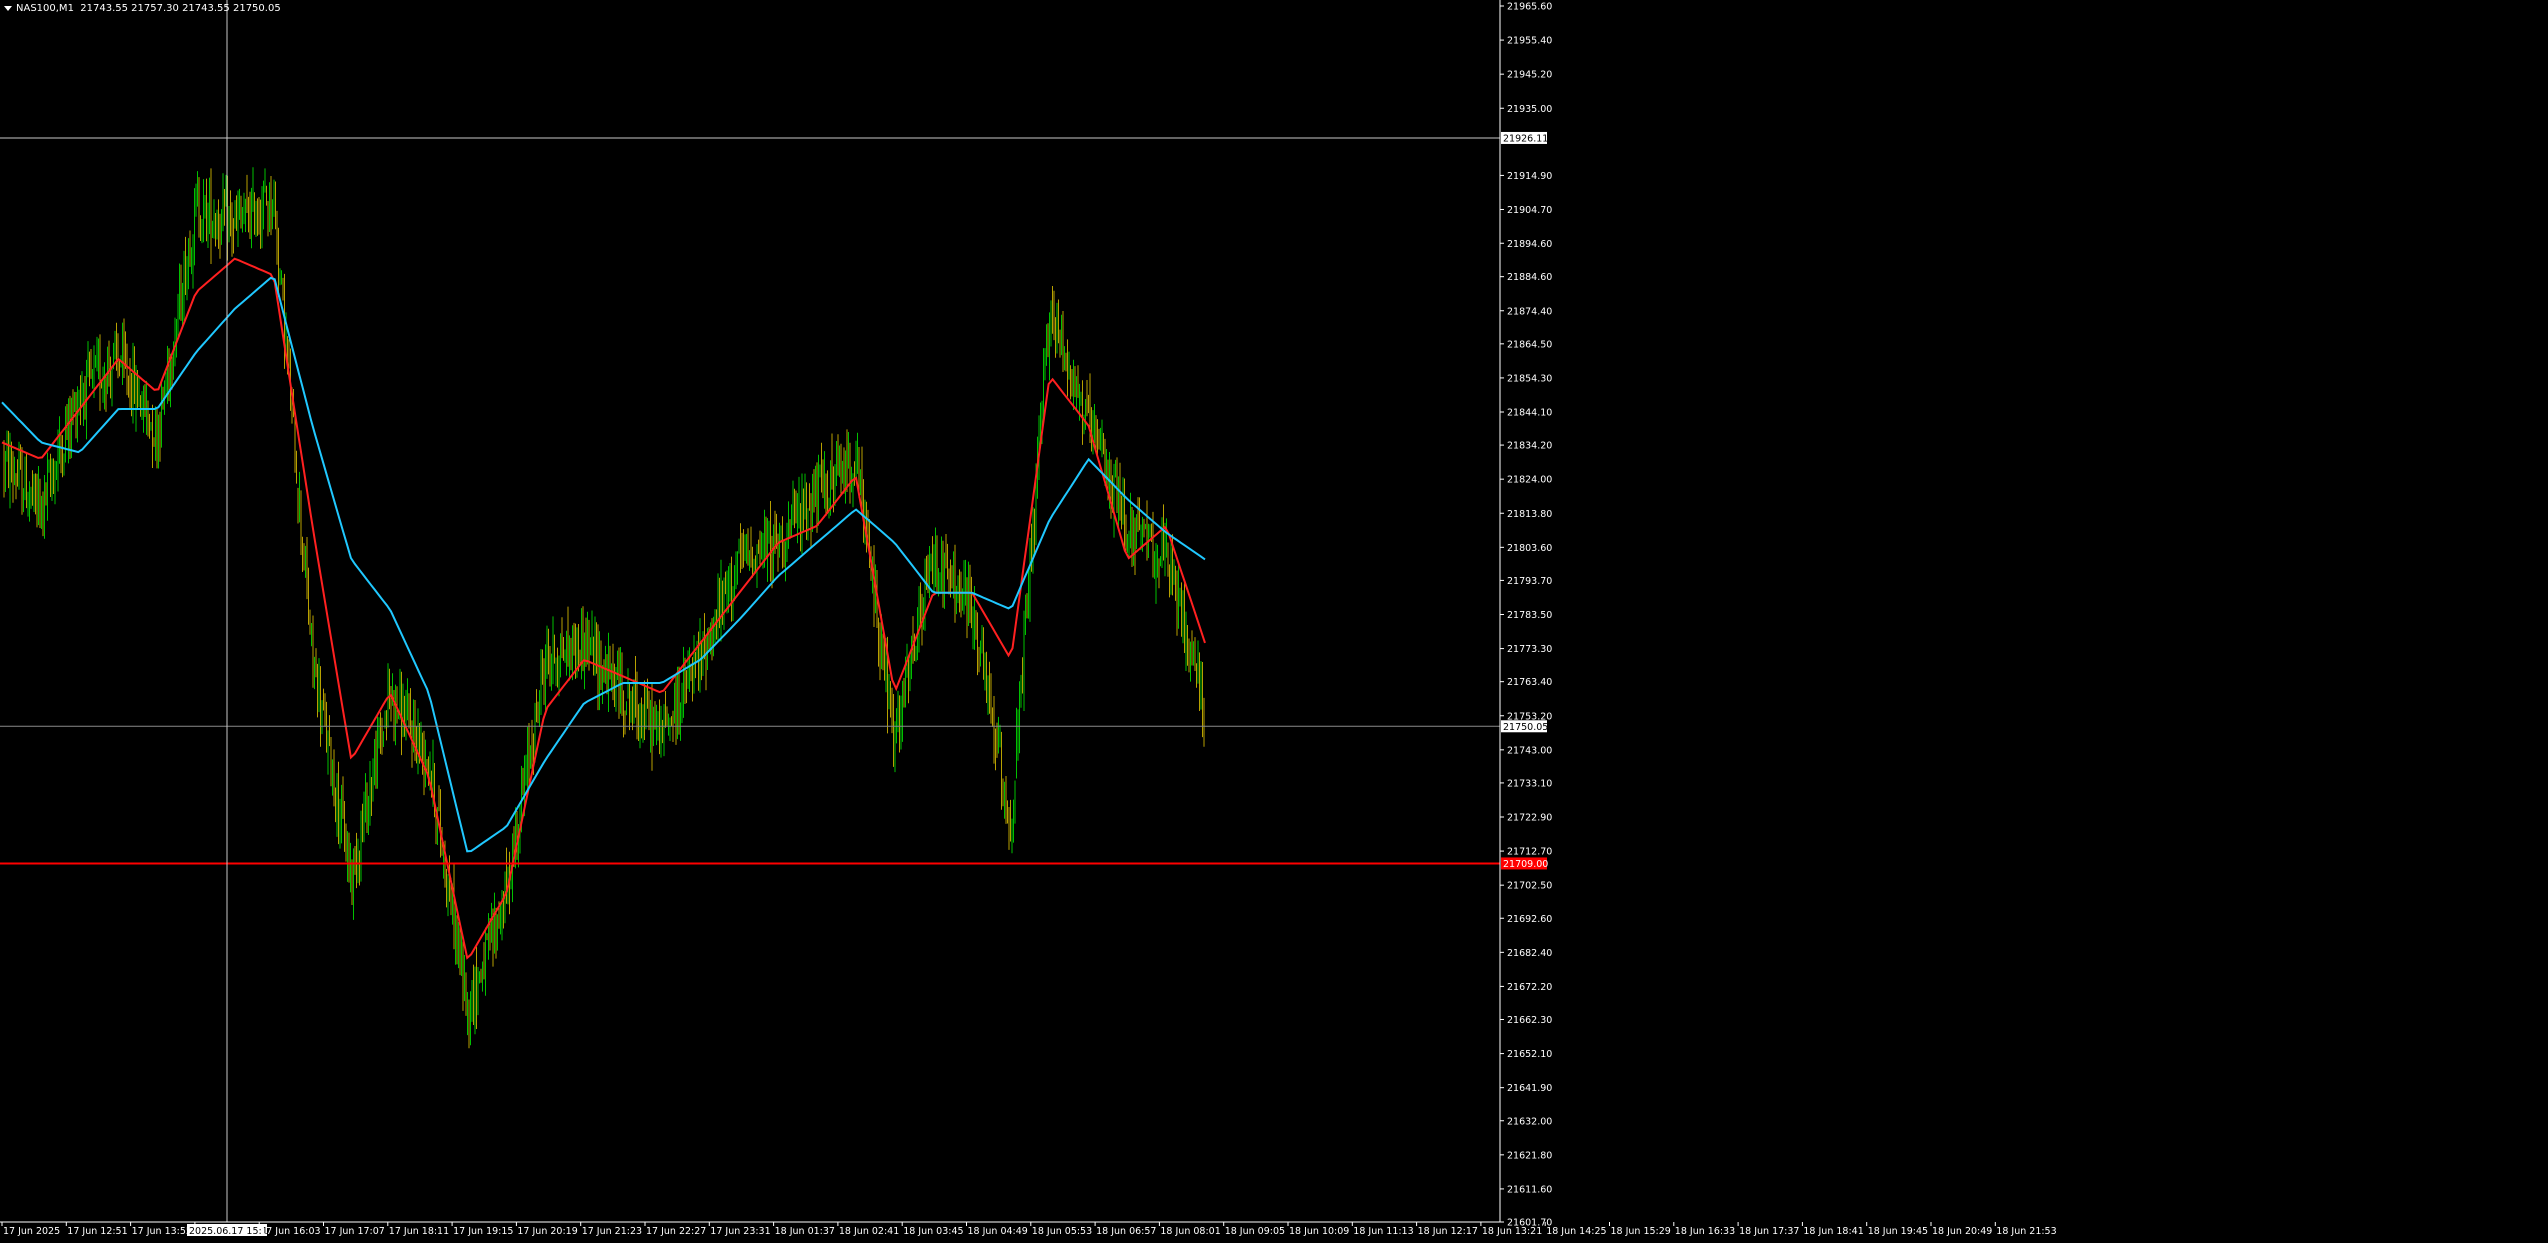 The image size is (2548, 1243). I want to click on price-axis-label: 21834.20, so click(1529, 446).